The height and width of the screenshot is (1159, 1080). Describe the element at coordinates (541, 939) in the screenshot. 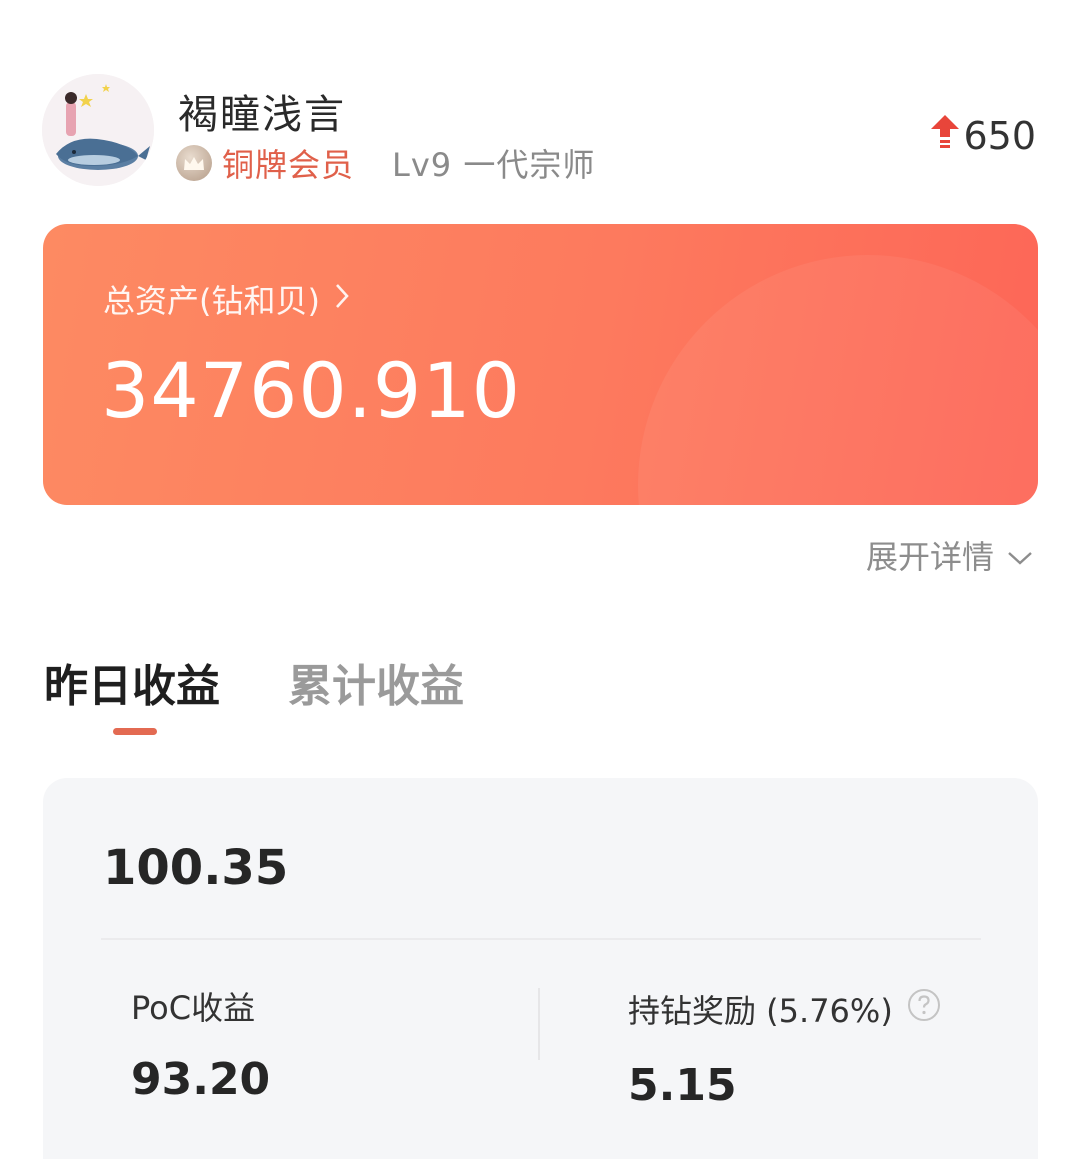

I see `divider` at that location.